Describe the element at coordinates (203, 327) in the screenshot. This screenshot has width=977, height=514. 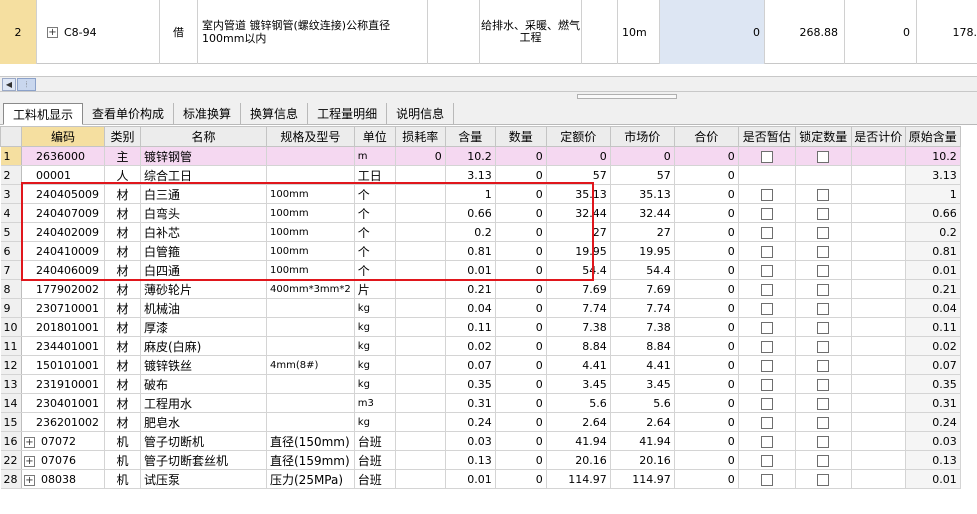
I see `cell-name: 厚漆` at that location.